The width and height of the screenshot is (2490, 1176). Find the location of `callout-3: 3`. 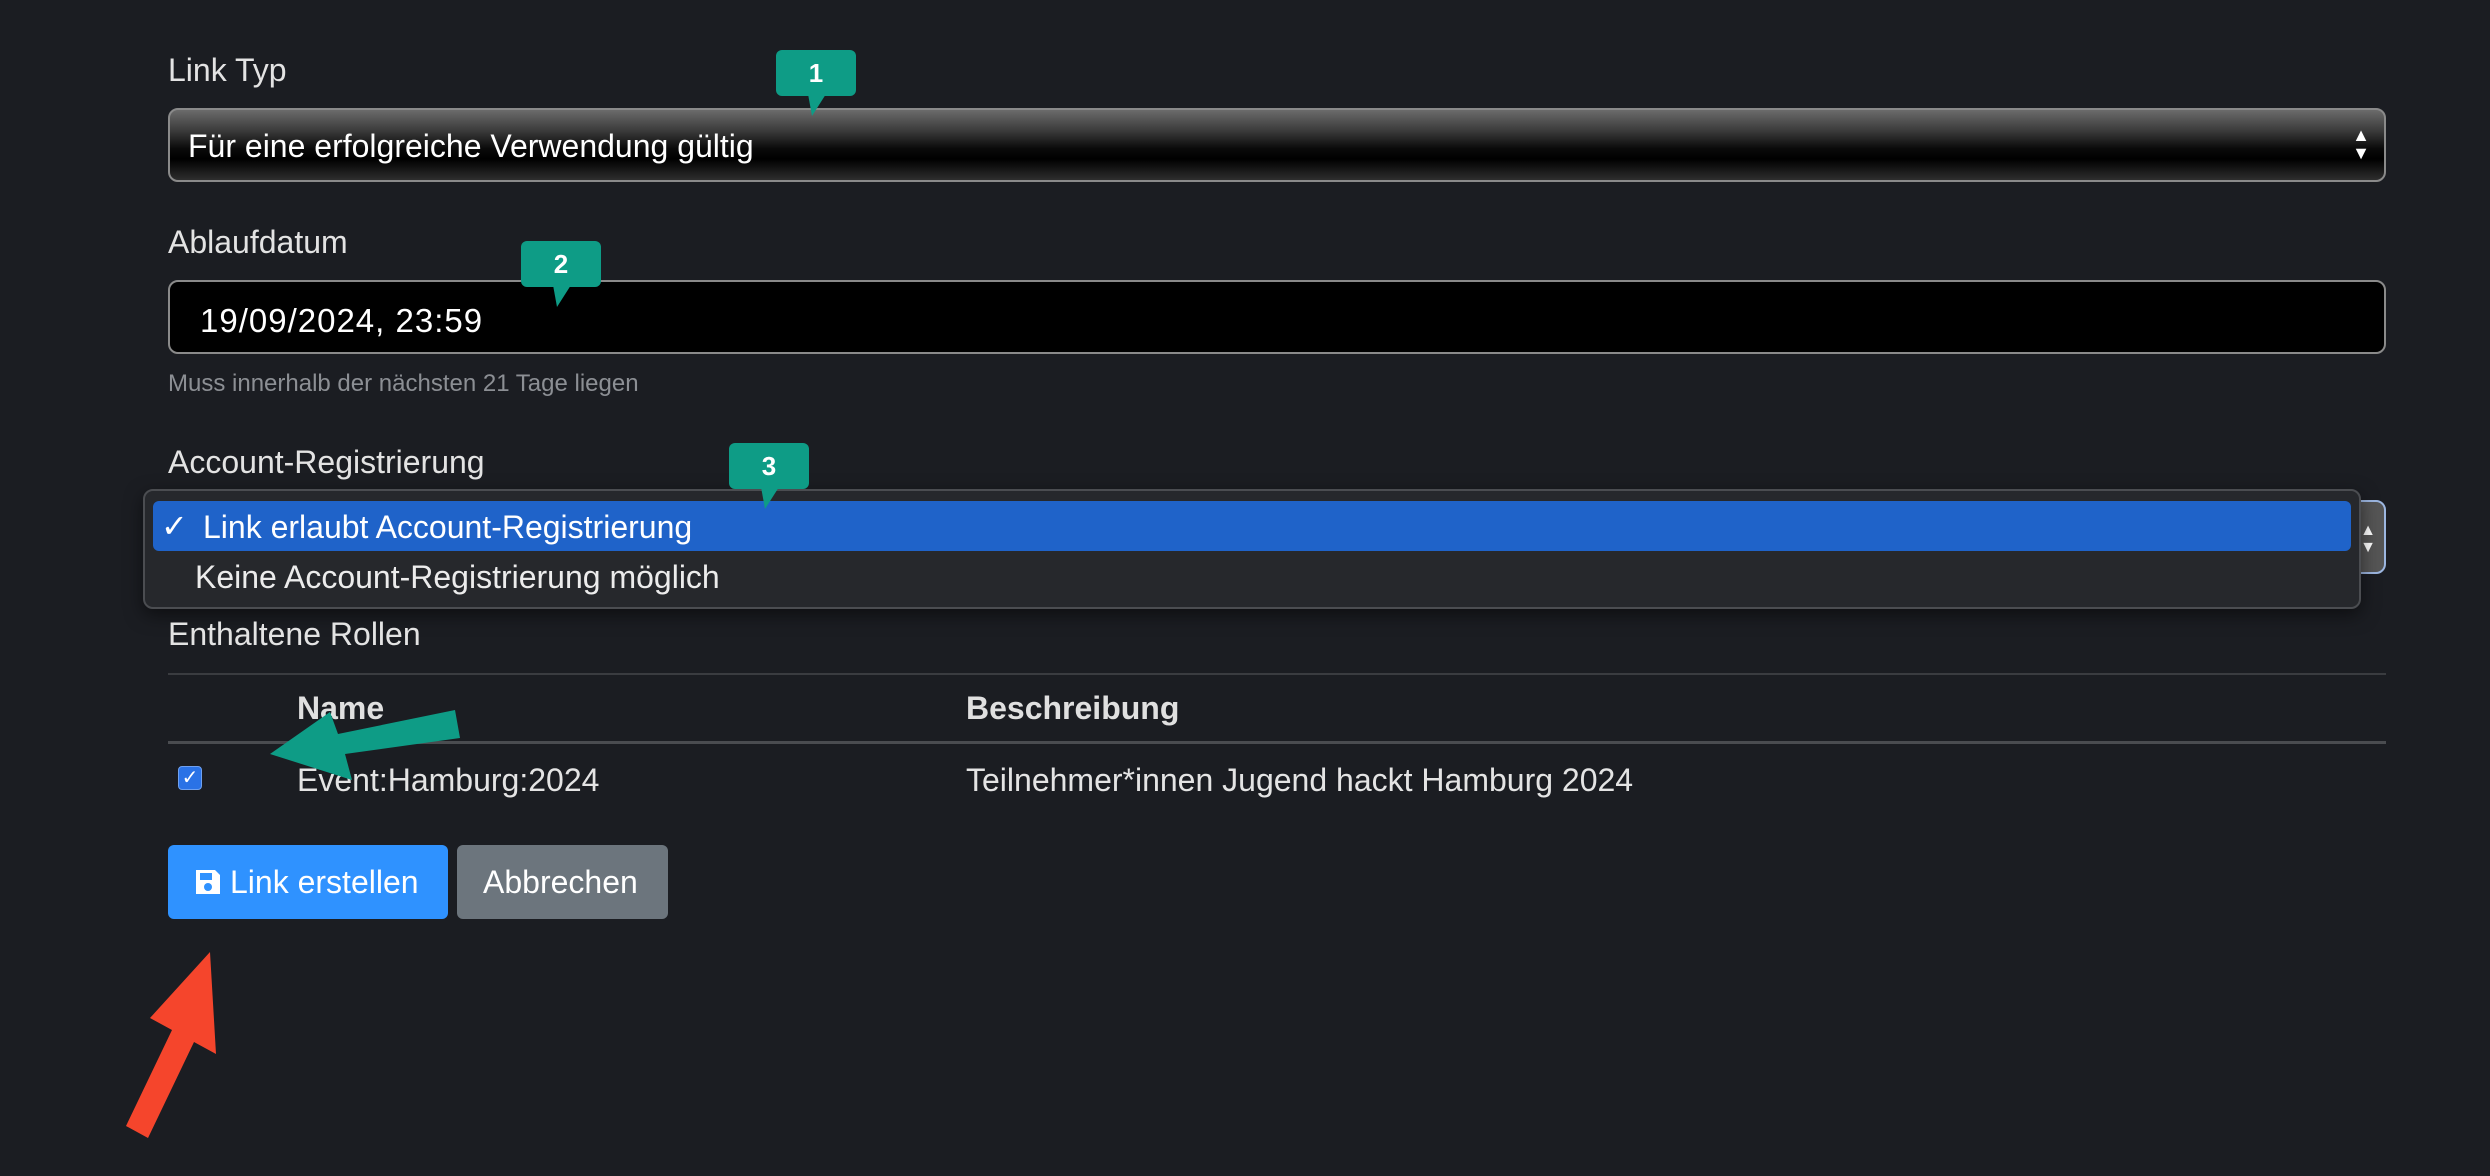

callout-3: 3 is located at coordinates (769, 466).